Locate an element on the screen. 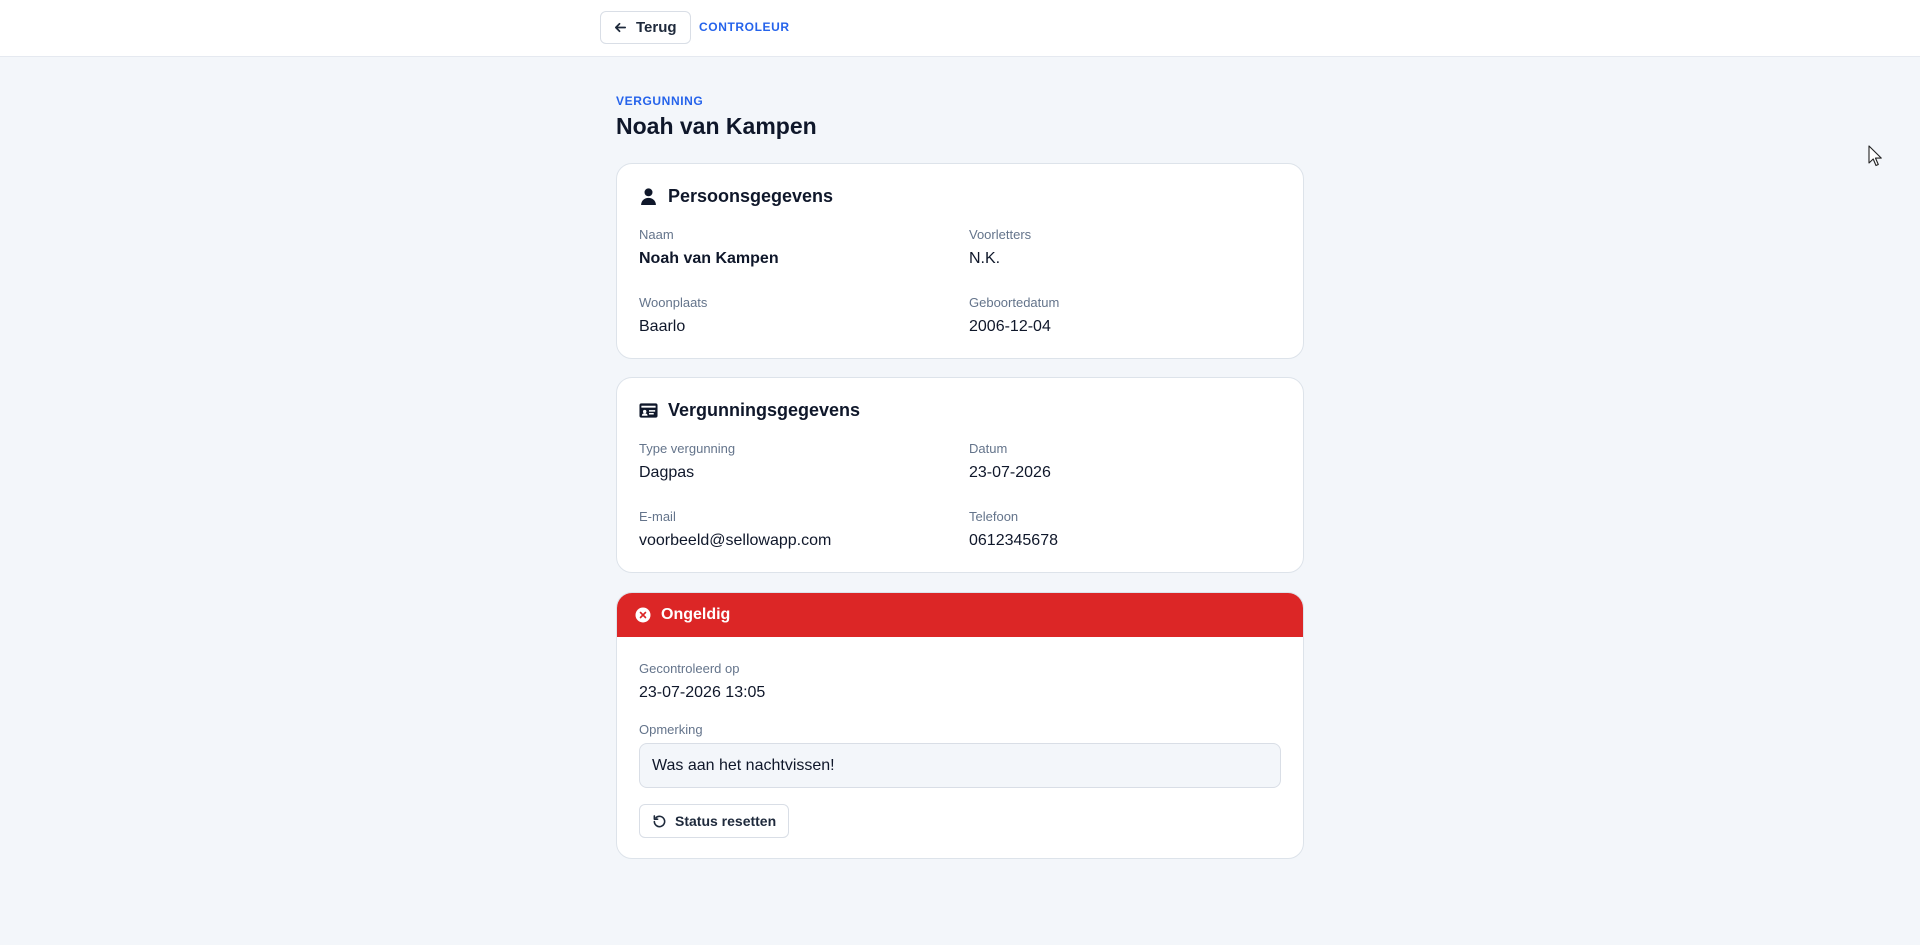  reset-button-label: Status resetten is located at coordinates (726, 821).